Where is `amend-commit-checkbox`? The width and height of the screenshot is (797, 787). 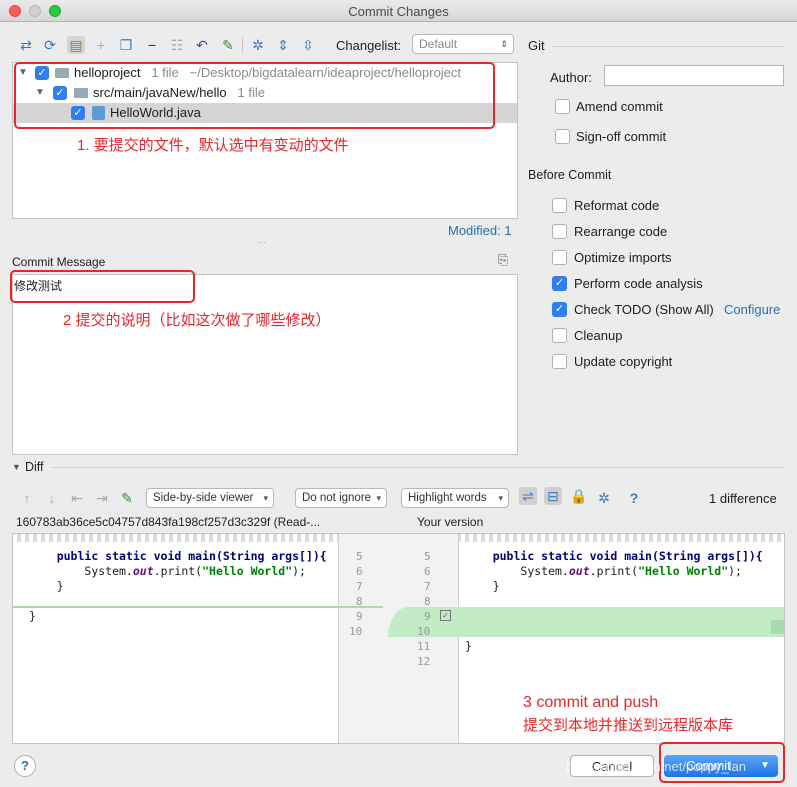 amend-commit-checkbox is located at coordinates (562, 106).